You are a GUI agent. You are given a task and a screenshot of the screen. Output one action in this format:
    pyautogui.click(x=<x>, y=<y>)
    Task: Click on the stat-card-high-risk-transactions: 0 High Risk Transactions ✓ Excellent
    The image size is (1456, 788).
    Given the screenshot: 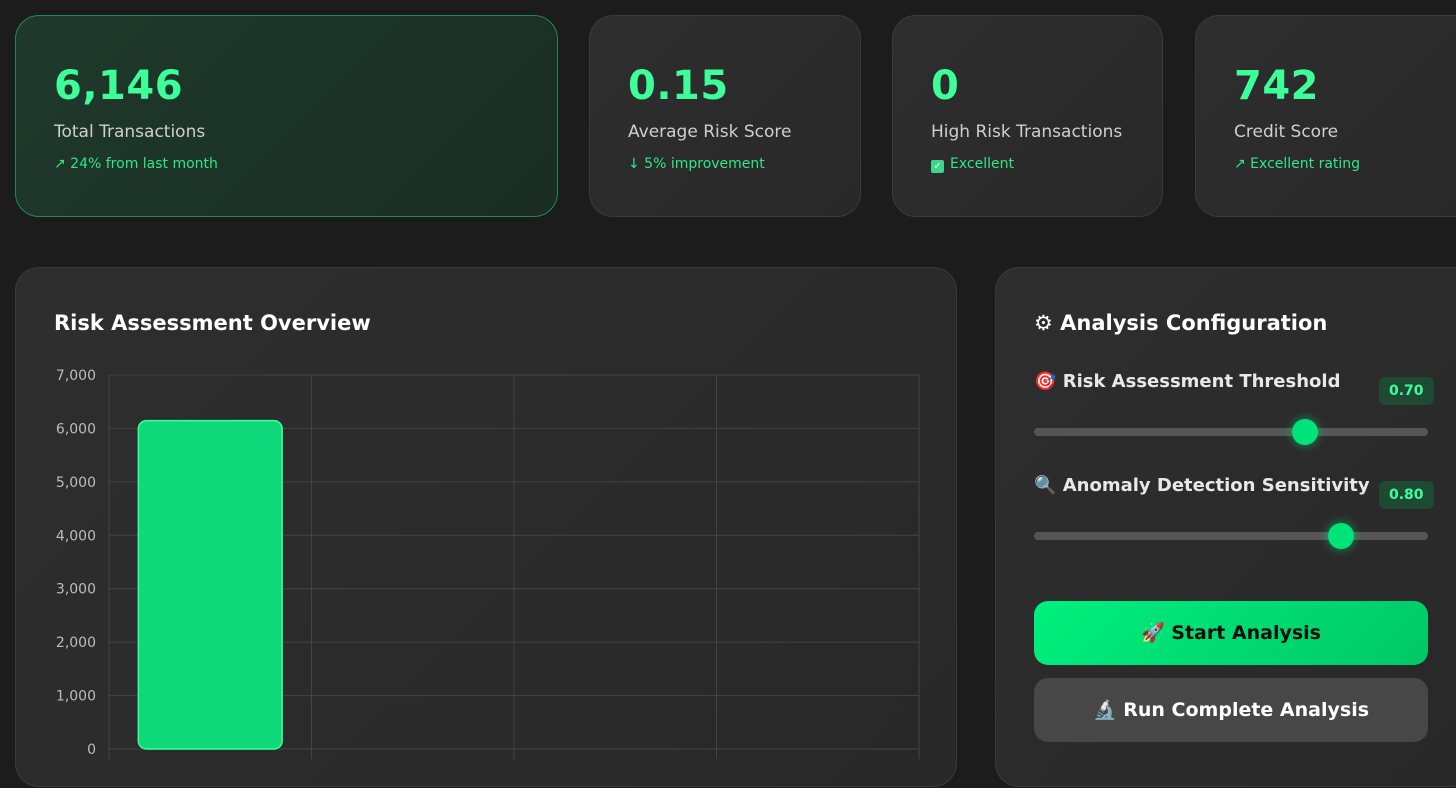 What is the action you would take?
    pyautogui.click(x=1027, y=116)
    